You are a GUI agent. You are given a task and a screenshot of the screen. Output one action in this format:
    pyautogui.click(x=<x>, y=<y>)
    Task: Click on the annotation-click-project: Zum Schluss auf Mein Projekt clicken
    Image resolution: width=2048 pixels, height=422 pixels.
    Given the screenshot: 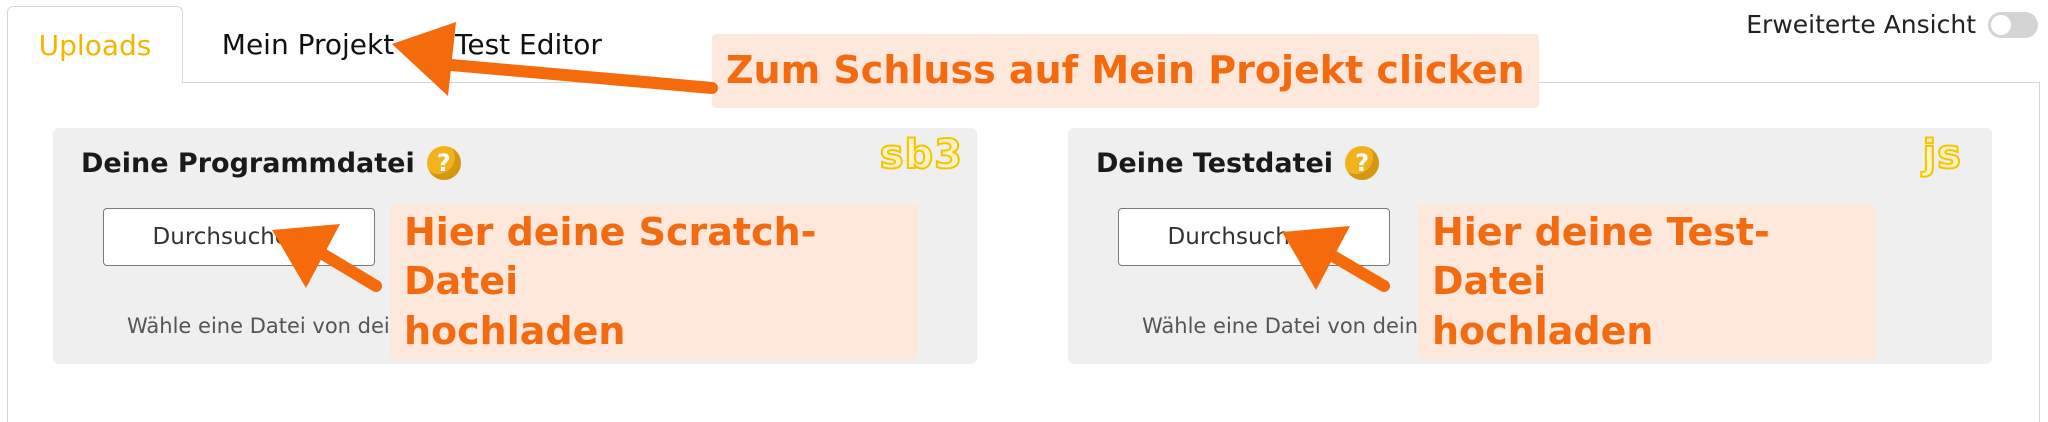 What is the action you would take?
    pyautogui.click(x=1125, y=71)
    